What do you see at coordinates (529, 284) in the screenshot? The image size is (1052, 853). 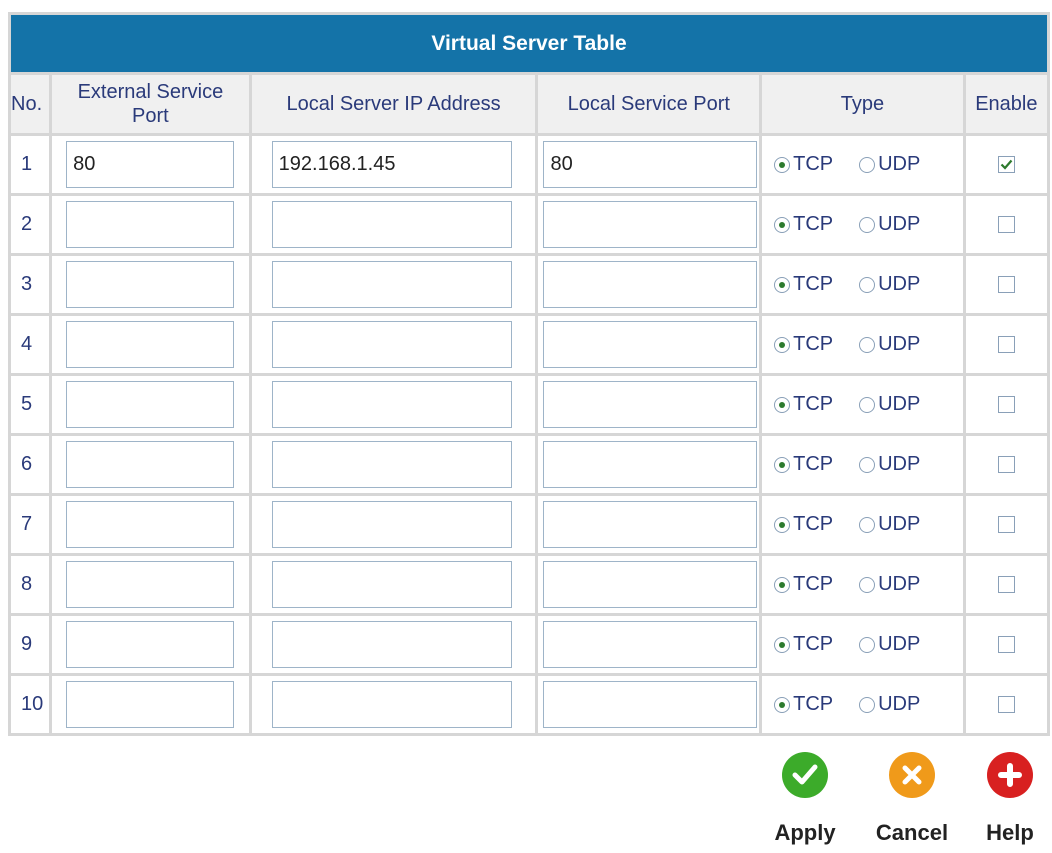 I see `table-row: 3 TCP UDP` at bounding box center [529, 284].